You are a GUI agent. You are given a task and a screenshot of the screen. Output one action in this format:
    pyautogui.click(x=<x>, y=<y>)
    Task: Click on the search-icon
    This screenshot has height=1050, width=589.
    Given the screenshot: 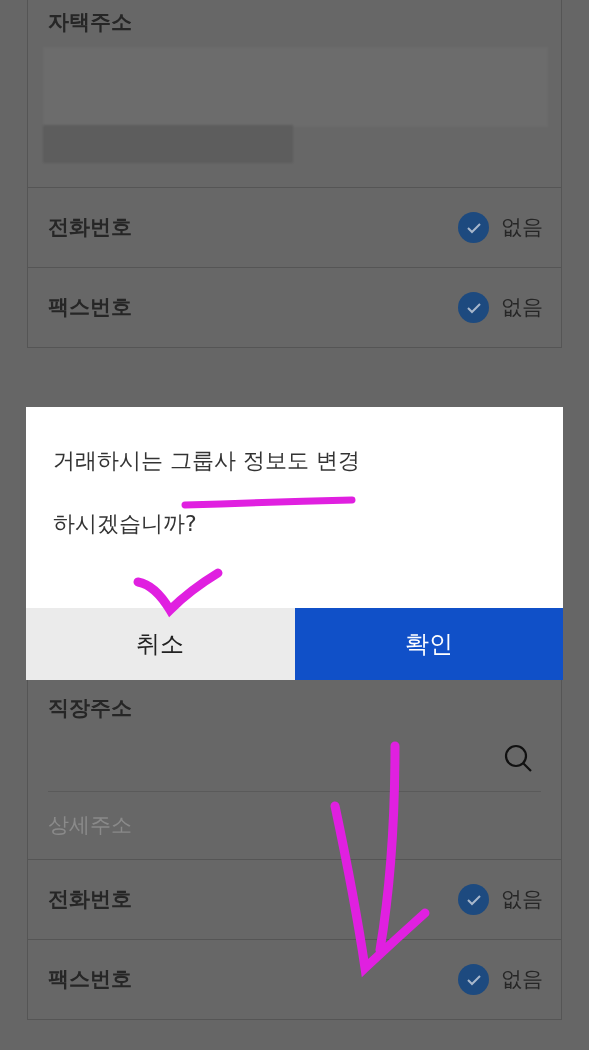 What is the action you would take?
    pyautogui.click(x=518, y=757)
    